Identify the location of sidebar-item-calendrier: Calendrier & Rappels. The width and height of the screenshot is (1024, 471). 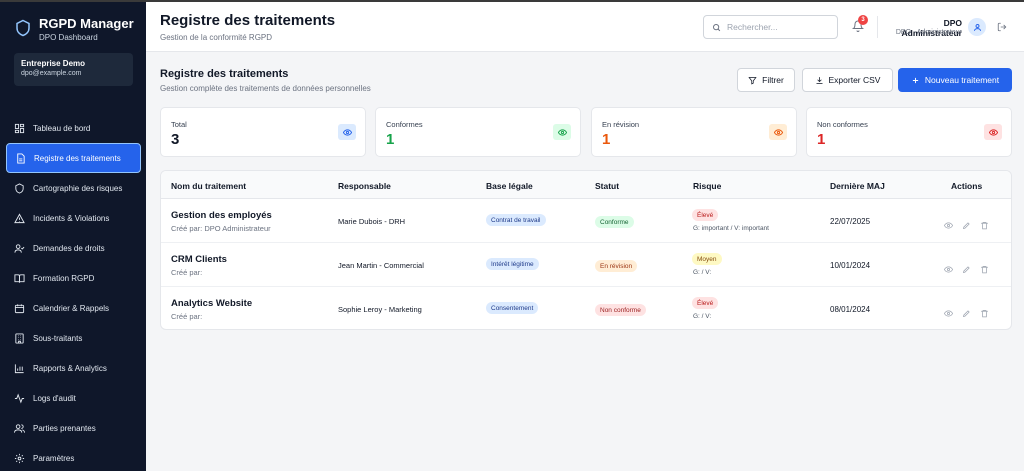
(73, 308).